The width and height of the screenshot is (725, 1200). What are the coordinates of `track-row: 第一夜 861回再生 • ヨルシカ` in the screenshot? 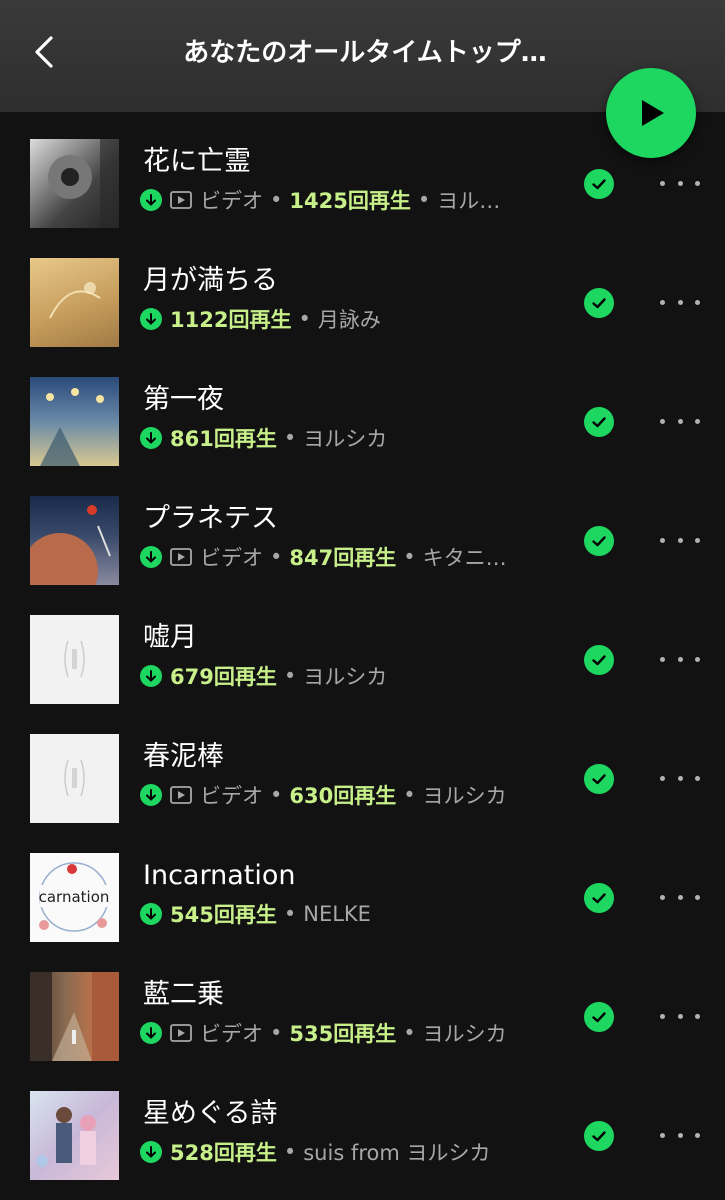 It's located at (362, 421).